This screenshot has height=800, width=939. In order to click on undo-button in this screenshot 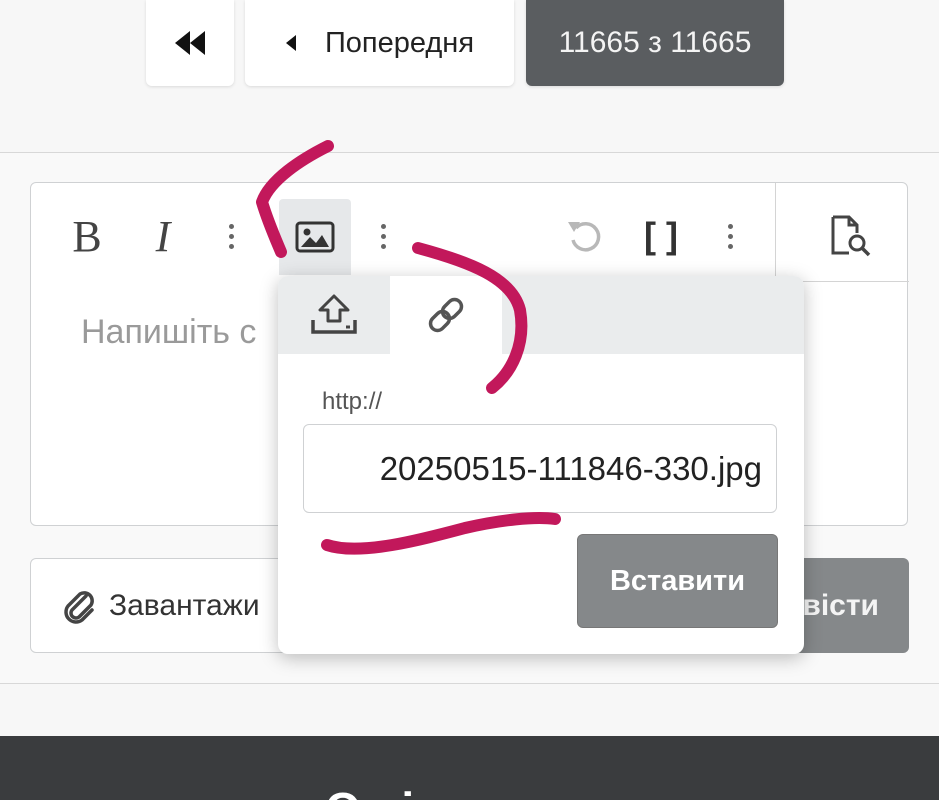, I will do `click(584, 236)`.